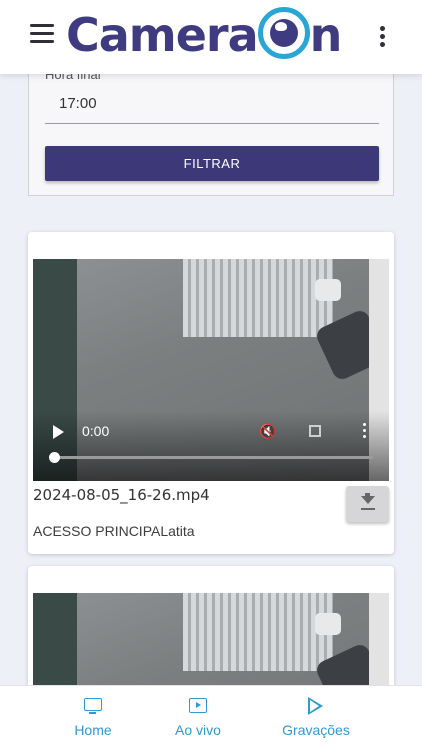 This screenshot has width=422, height=750. I want to click on bottom-navigation: Home Ao vivo Gravações, so click(211, 717).